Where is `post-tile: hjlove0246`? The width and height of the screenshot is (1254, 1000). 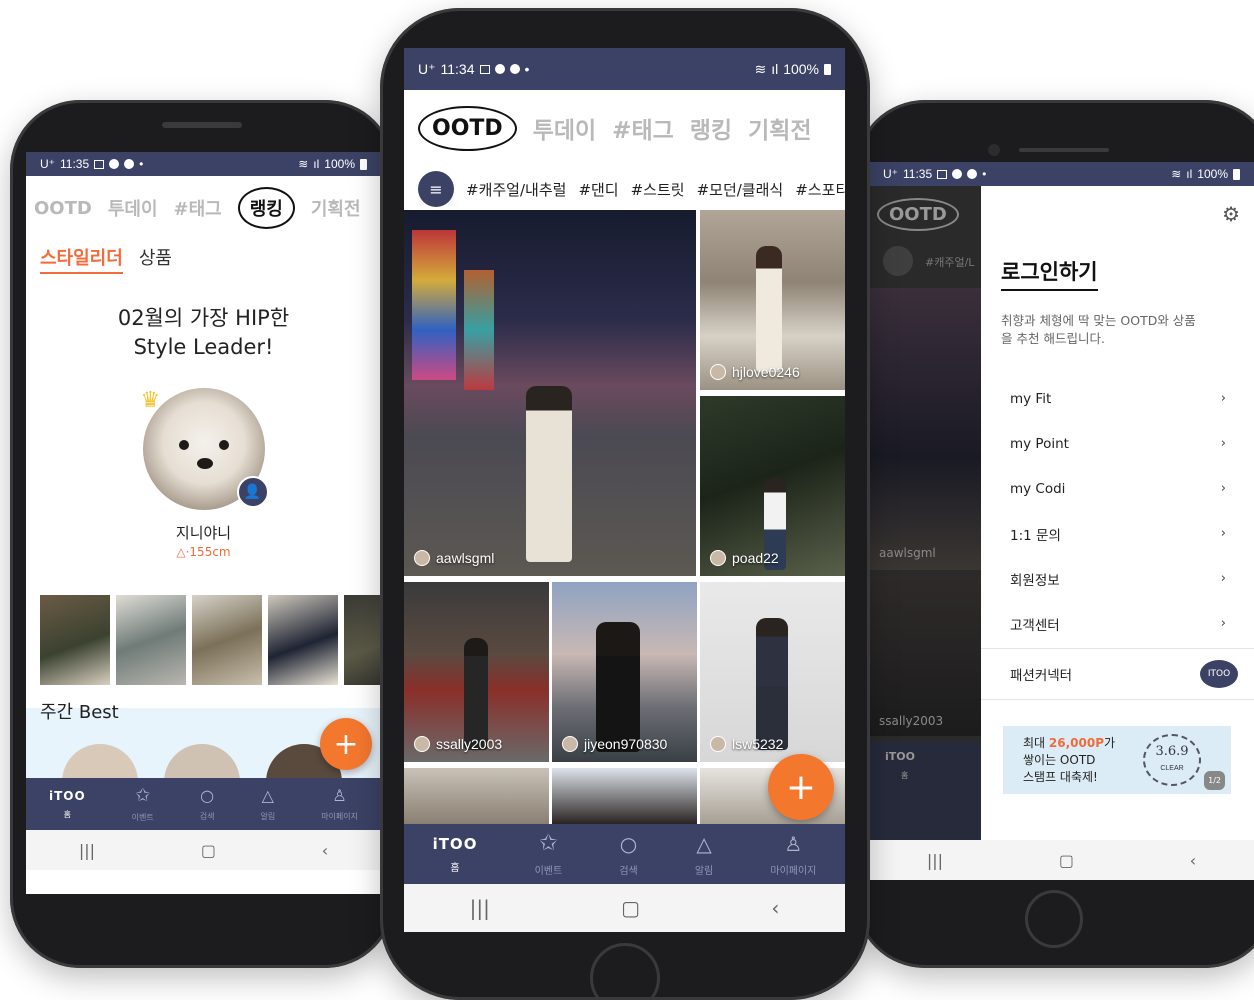
post-tile: hjlove0246 is located at coordinates (772, 300).